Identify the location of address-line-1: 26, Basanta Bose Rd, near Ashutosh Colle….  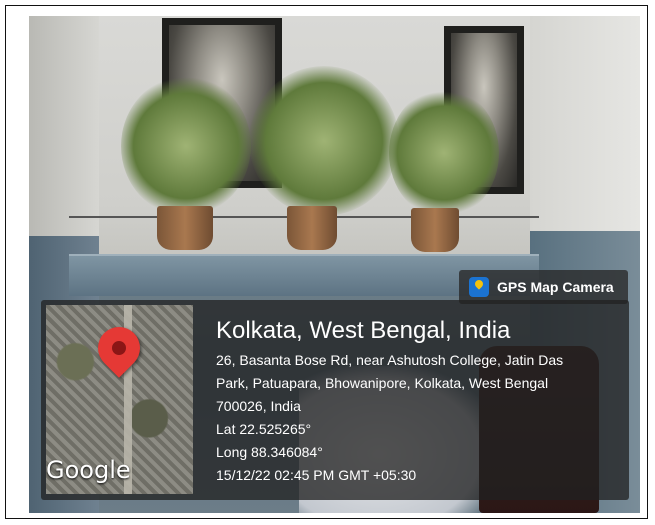
(390, 360).